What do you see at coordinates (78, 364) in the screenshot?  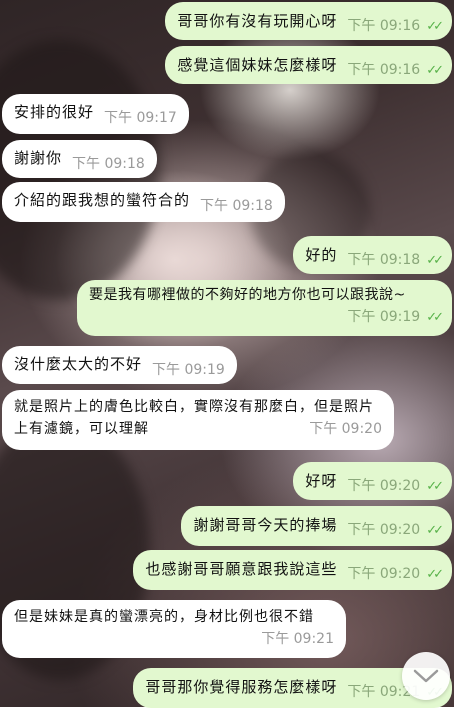 I see `message-text: 沒什麼太大的不好` at bounding box center [78, 364].